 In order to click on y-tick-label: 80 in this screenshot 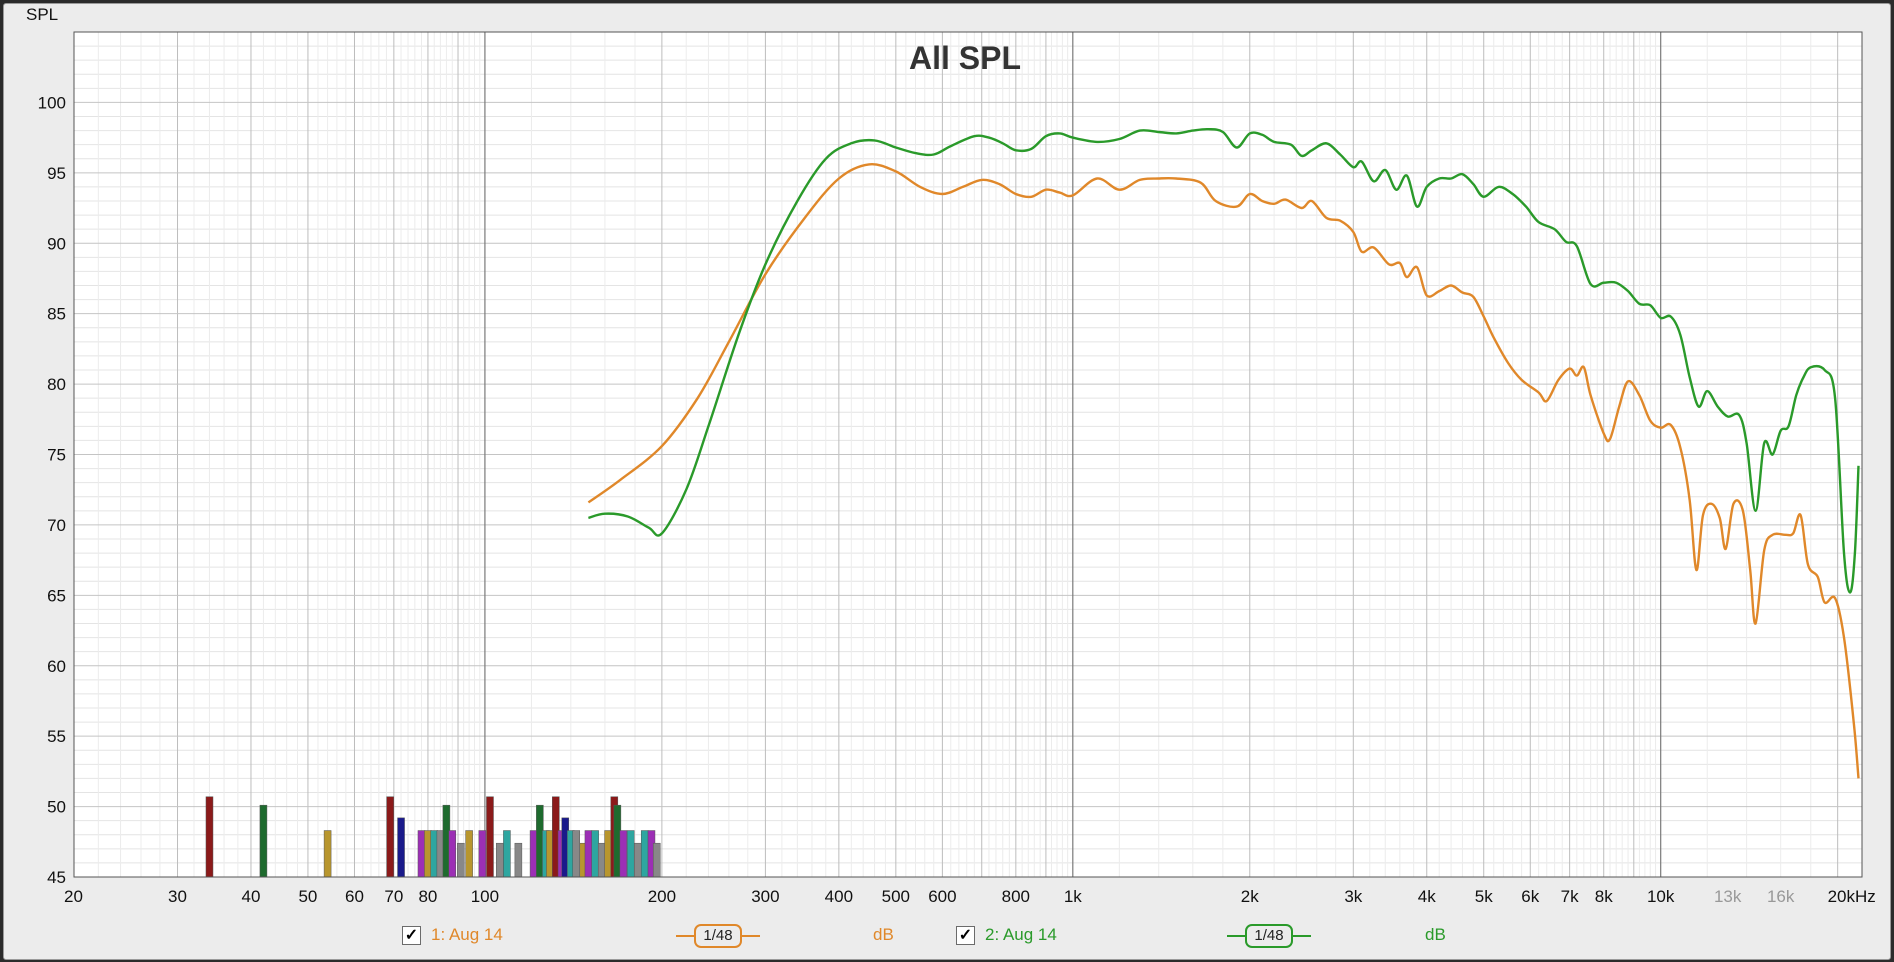, I will do `click(56, 384)`.